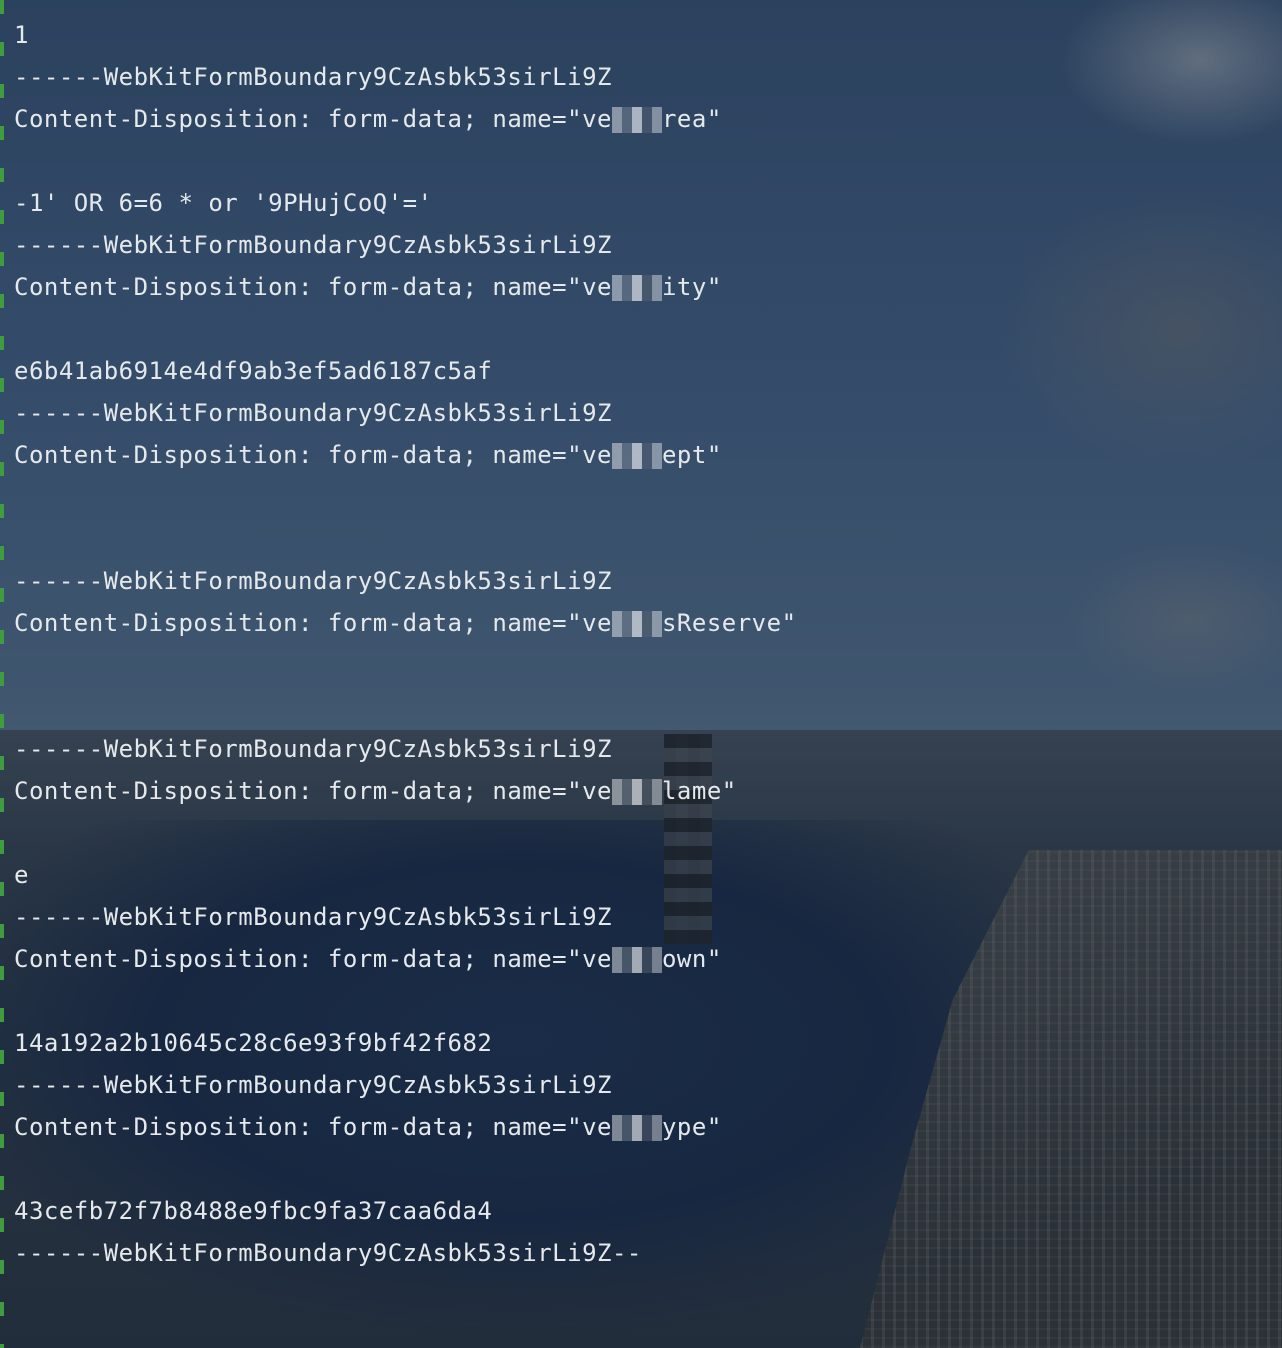  I want to click on field-header-suffix: ype", so click(691, 1127).